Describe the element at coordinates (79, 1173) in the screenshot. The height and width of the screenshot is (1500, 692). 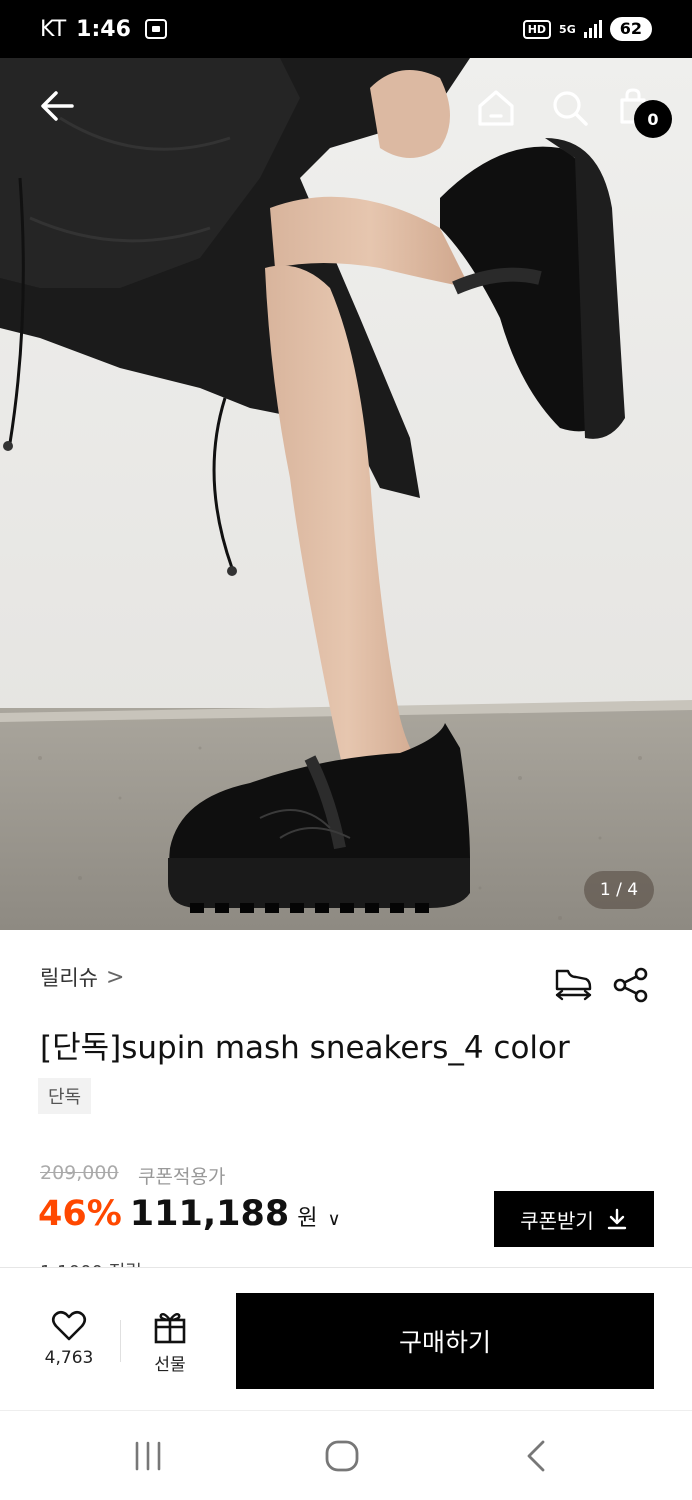
I see `original-price: 209,000` at that location.